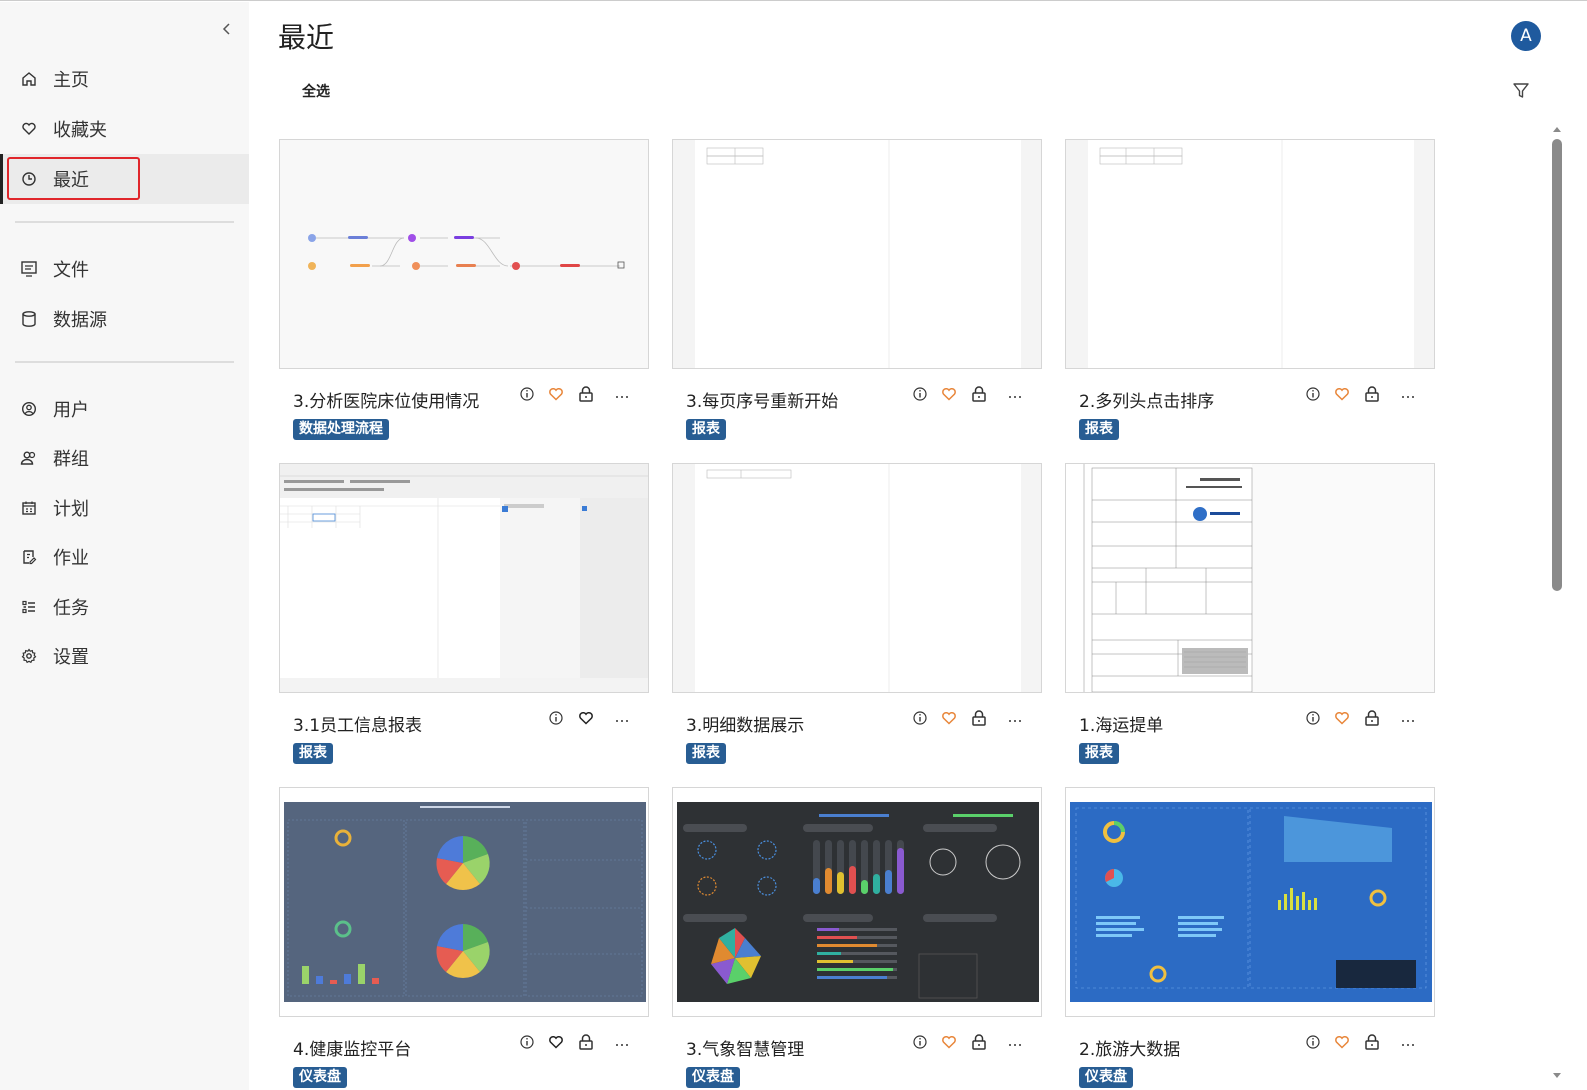 Image resolution: width=1587 pixels, height=1090 pixels. I want to click on sidebar-item-files: 文件, so click(124, 269).